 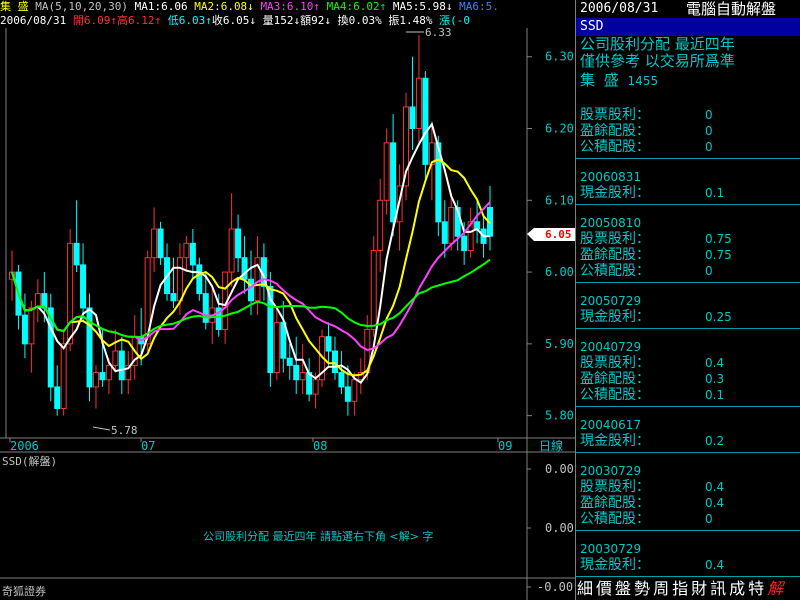 What do you see at coordinates (438, 32) in the screenshot?
I see `max-price-label: 6.33` at bounding box center [438, 32].